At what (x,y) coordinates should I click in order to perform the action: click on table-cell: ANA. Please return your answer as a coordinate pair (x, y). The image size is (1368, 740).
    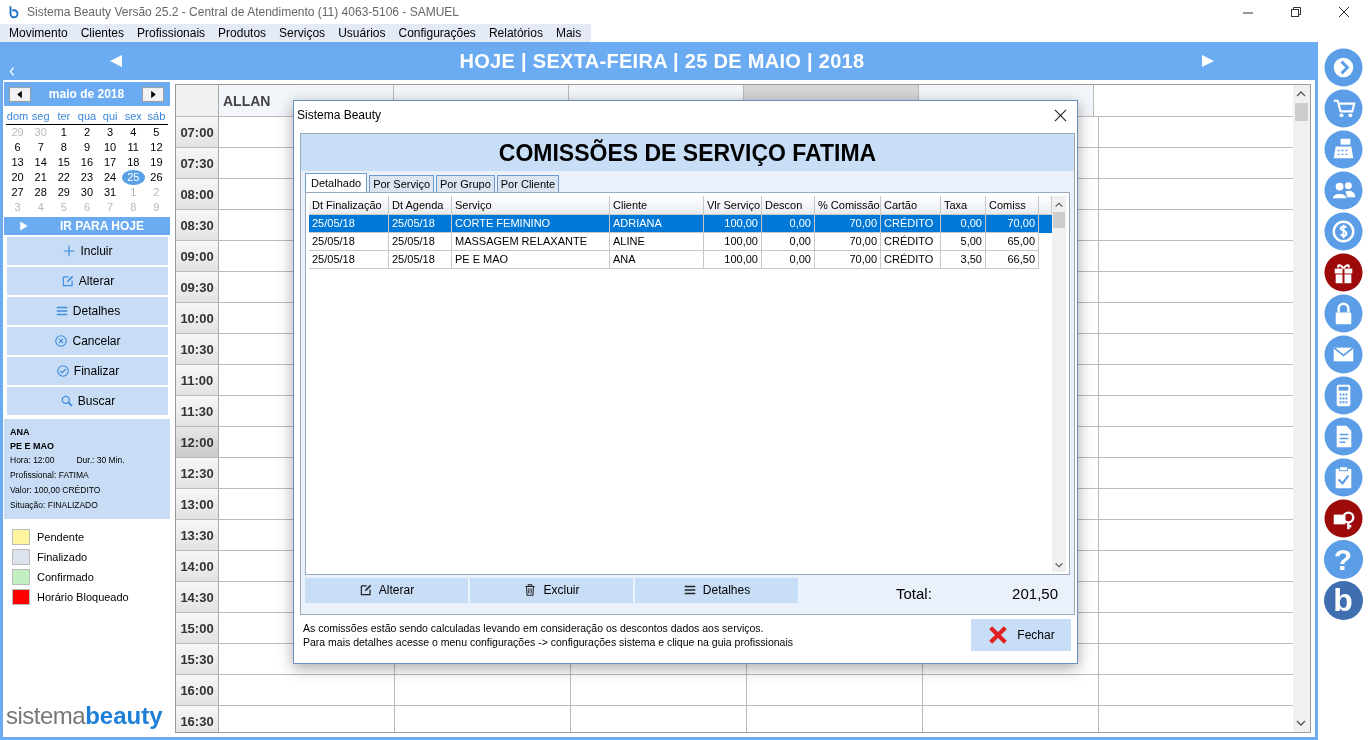
    Looking at the image, I should click on (657, 260).